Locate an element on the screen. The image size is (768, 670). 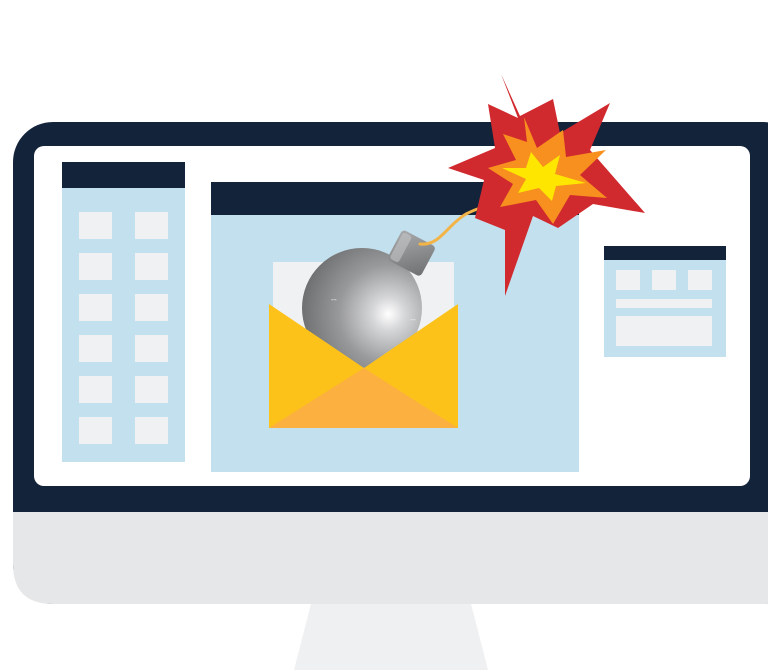
right-panel-block is located at coordinates (664, 331).